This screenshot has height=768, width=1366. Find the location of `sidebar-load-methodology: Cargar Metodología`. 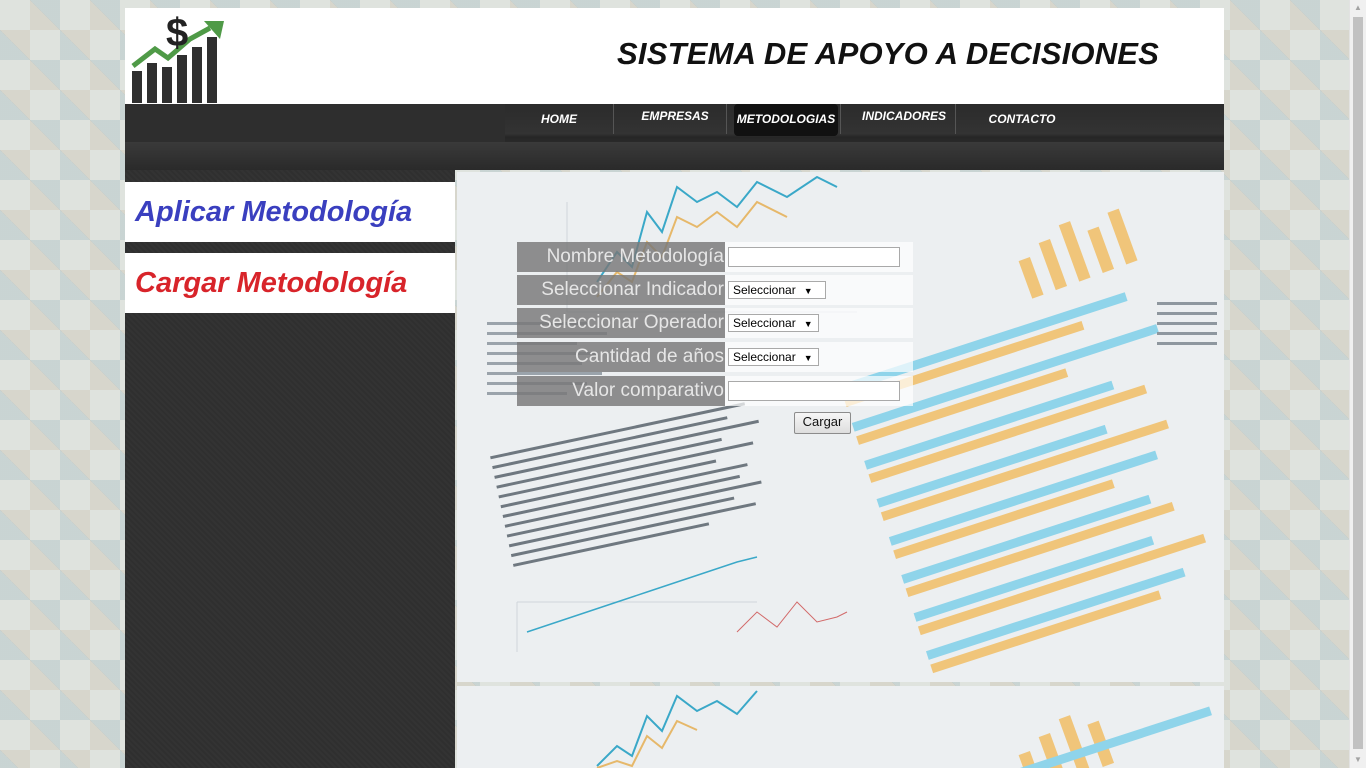

sidebar-load-methodology: Cargar Metodología is located at coordinates (290, 283).